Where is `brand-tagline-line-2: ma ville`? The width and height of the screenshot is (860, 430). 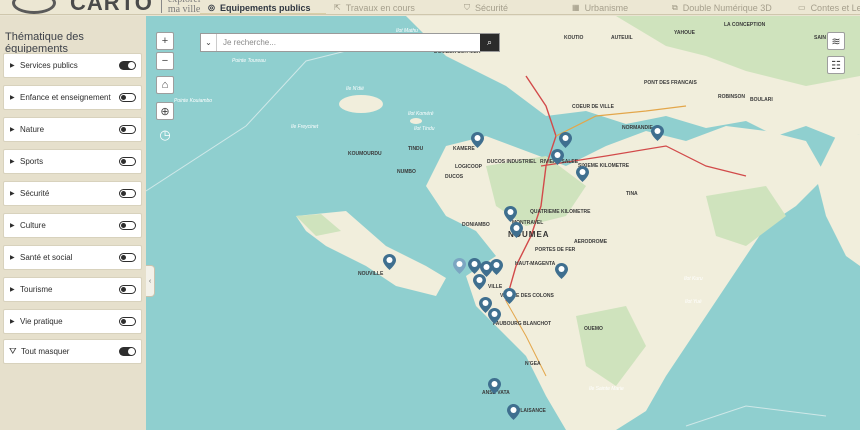 brand-tagline-line-2: ma ville is located at coordinates (184, 9).